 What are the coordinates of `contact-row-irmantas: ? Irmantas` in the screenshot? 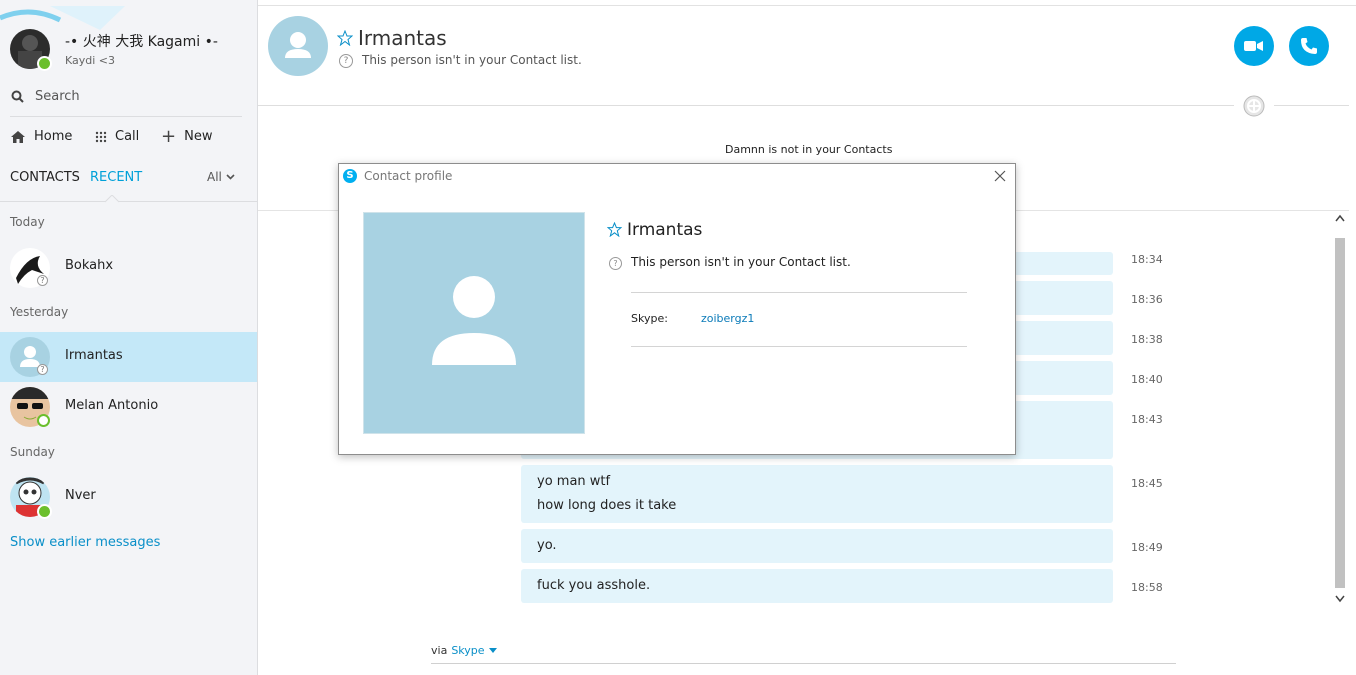 It's located at (128, 357).